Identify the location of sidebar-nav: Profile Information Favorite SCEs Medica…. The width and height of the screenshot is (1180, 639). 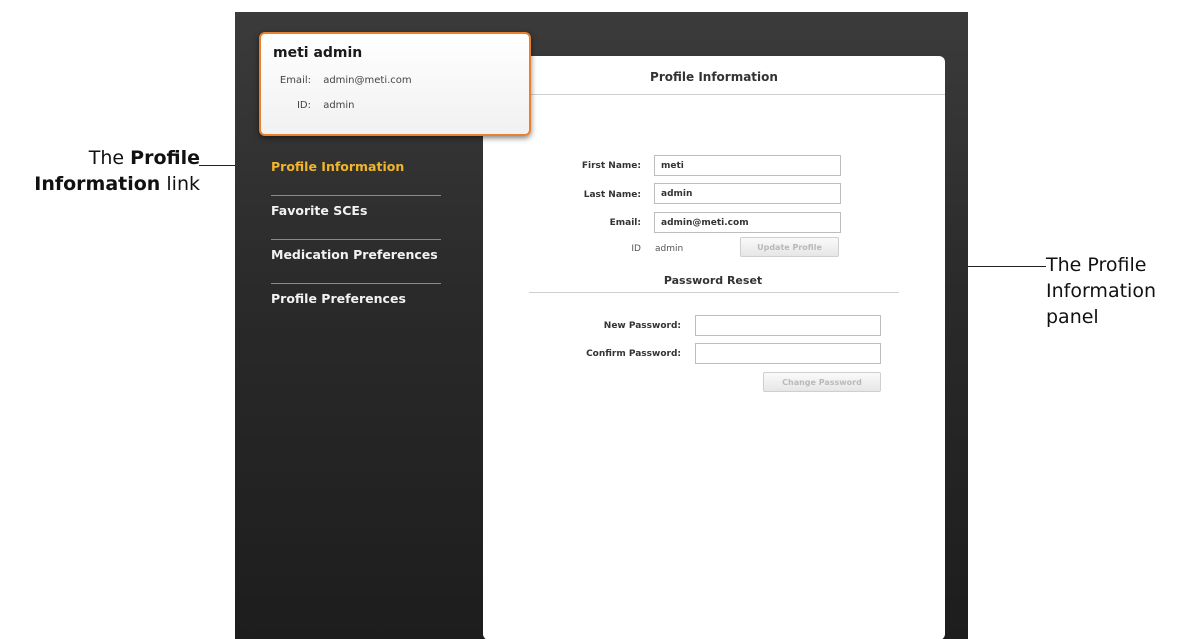
(356, 239).